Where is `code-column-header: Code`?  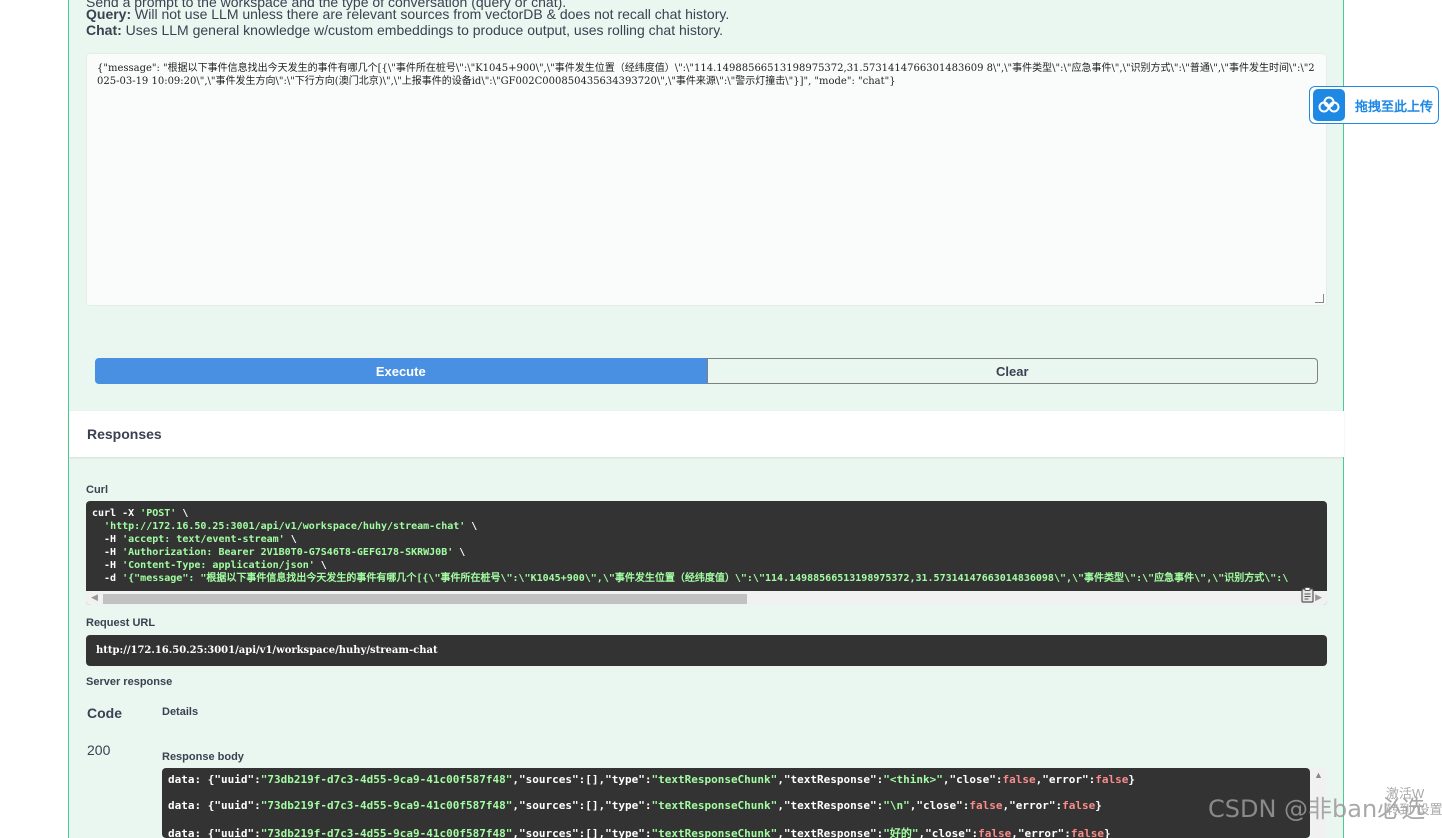
code-column-header: Code is located at coordinates (104, 713).